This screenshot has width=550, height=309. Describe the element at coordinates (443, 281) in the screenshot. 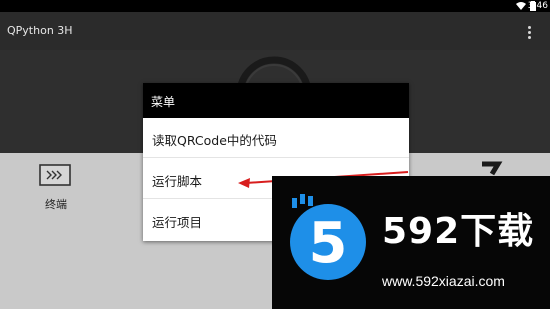

I see `watermark-url: www.592xiazai.com` at that location.